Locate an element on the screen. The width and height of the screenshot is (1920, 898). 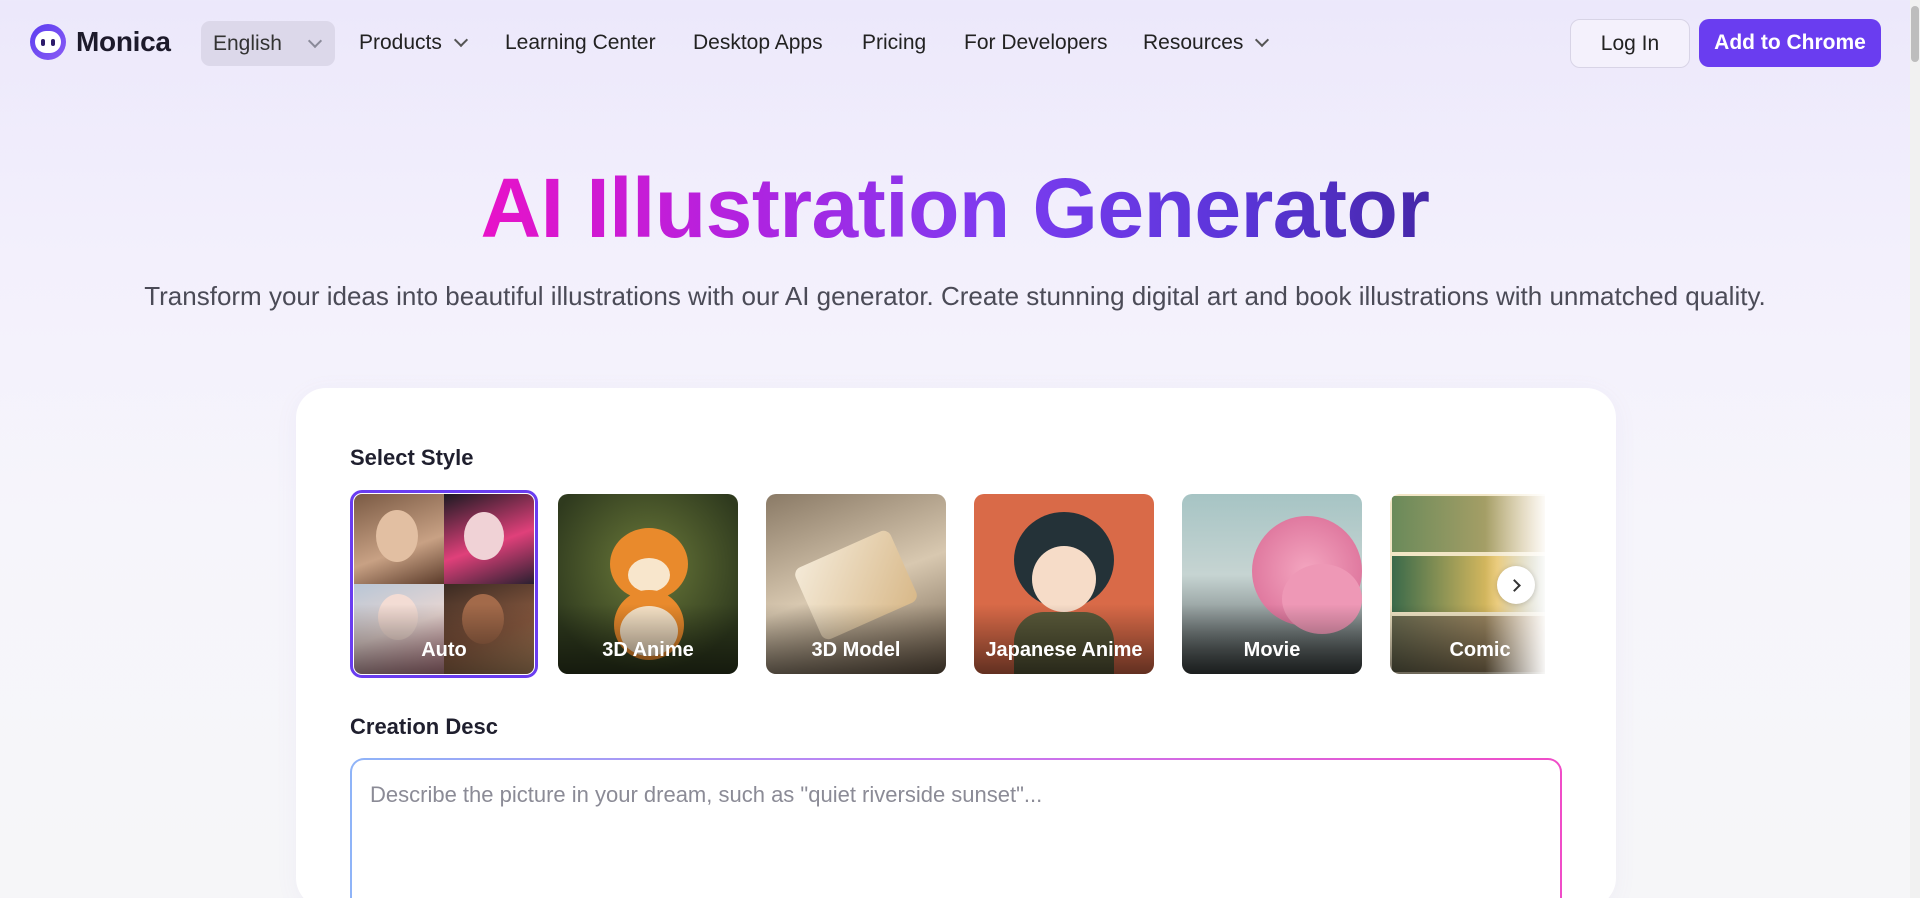
chevron-right-icon is located at coordinates (1514, 585).